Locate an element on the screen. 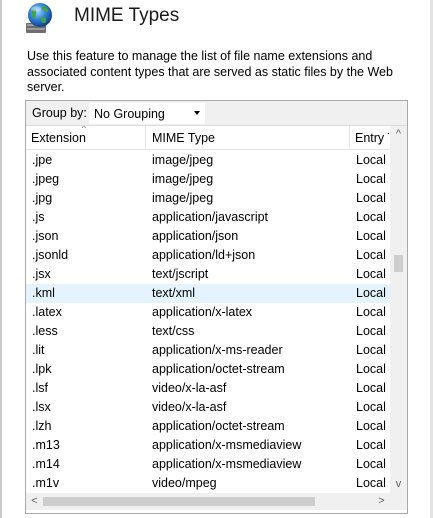  window-left-edge is located at coordinates (1, 259).